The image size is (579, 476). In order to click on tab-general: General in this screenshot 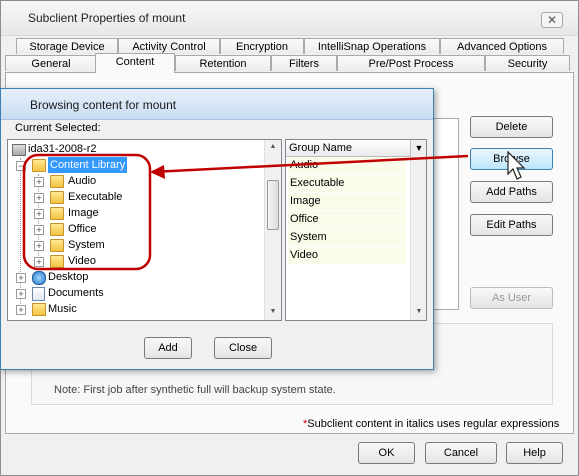, I will do `click(51, 63)`.